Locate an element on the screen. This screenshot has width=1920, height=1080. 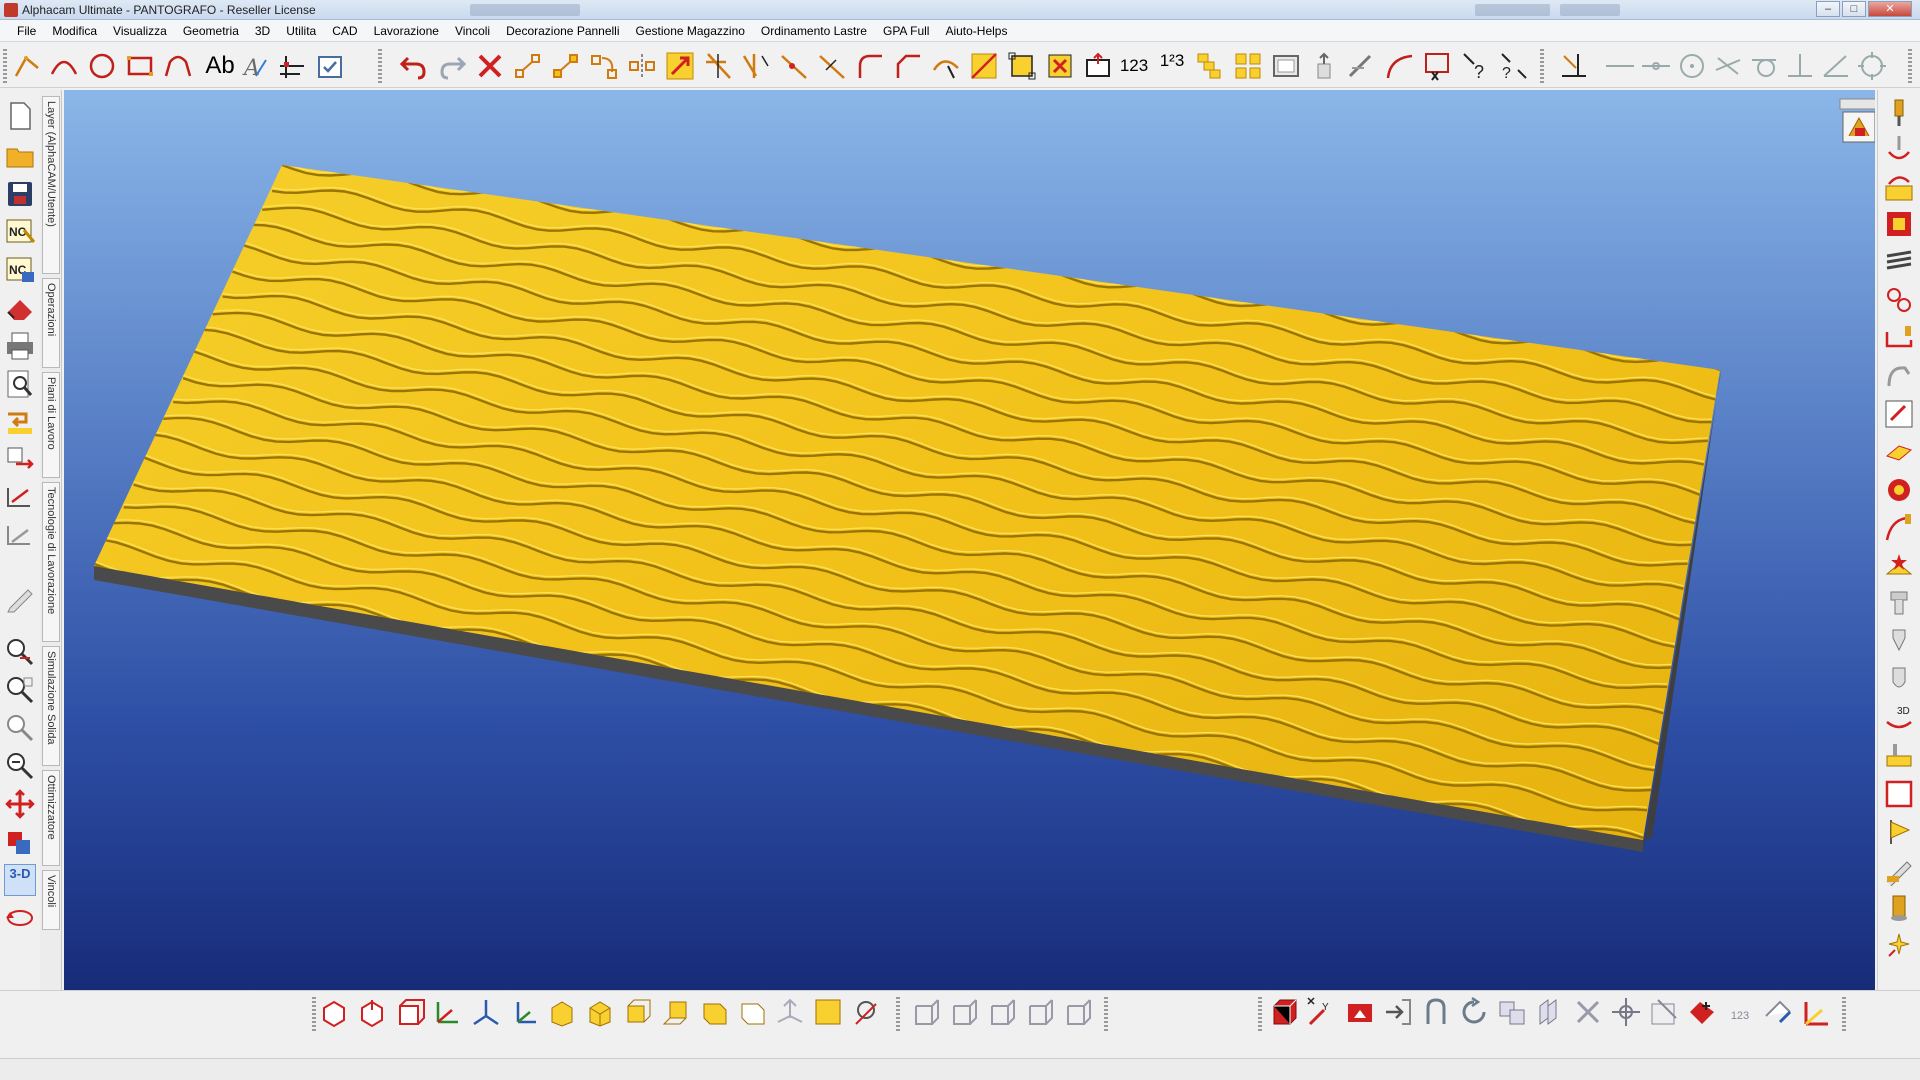
arc-icon is located at coordinates (64, 66).